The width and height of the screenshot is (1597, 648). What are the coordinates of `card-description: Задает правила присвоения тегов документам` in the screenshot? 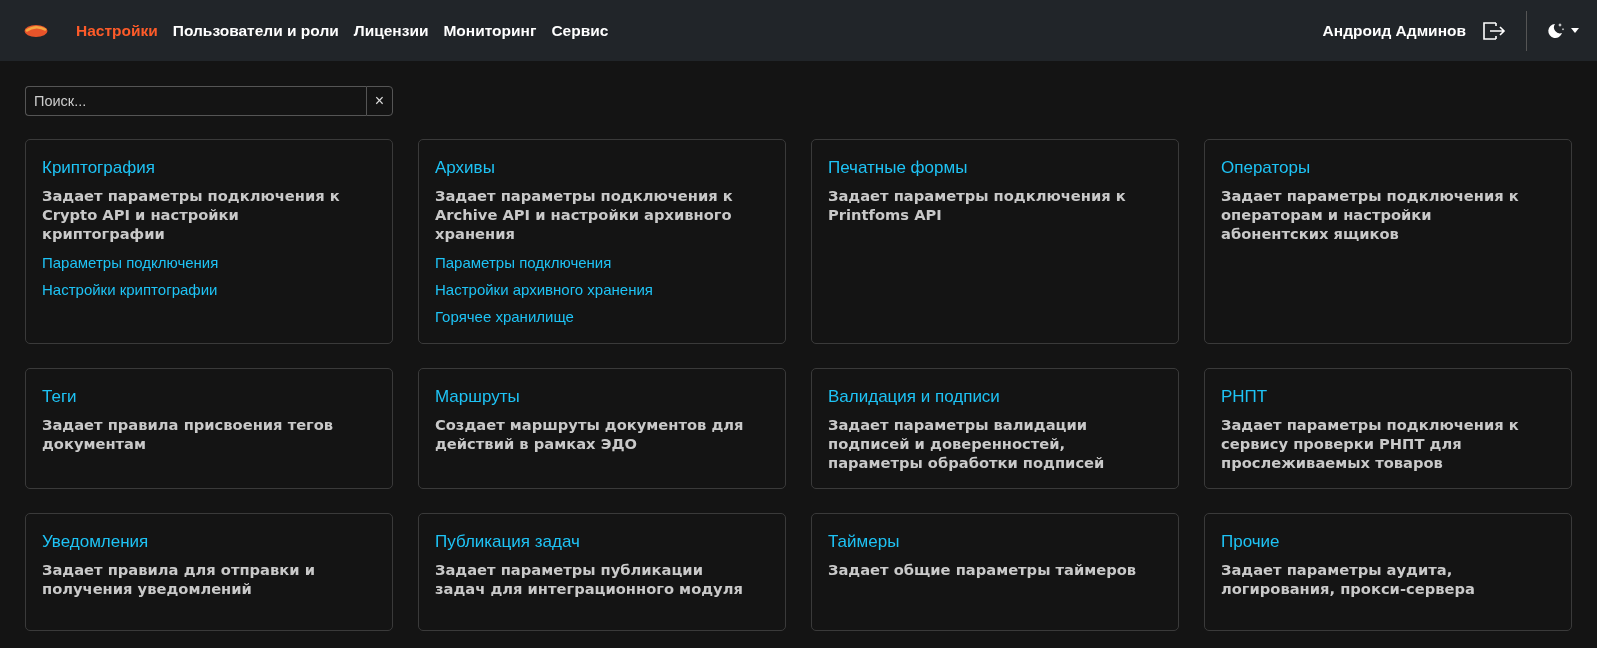 It's located at (188, 434).